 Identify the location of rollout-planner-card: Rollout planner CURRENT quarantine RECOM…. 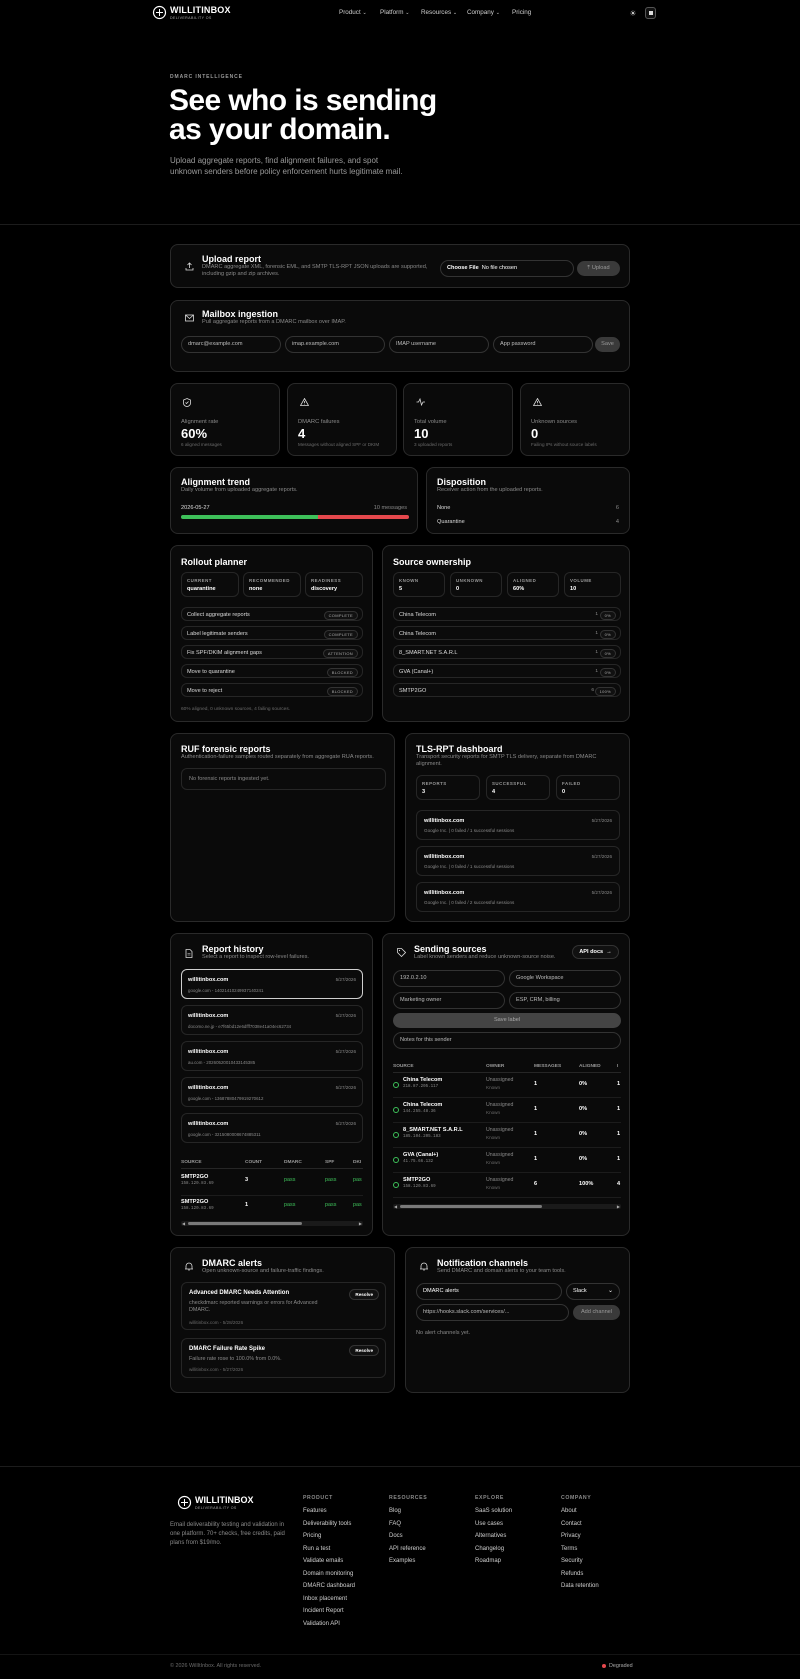
(271, 633).